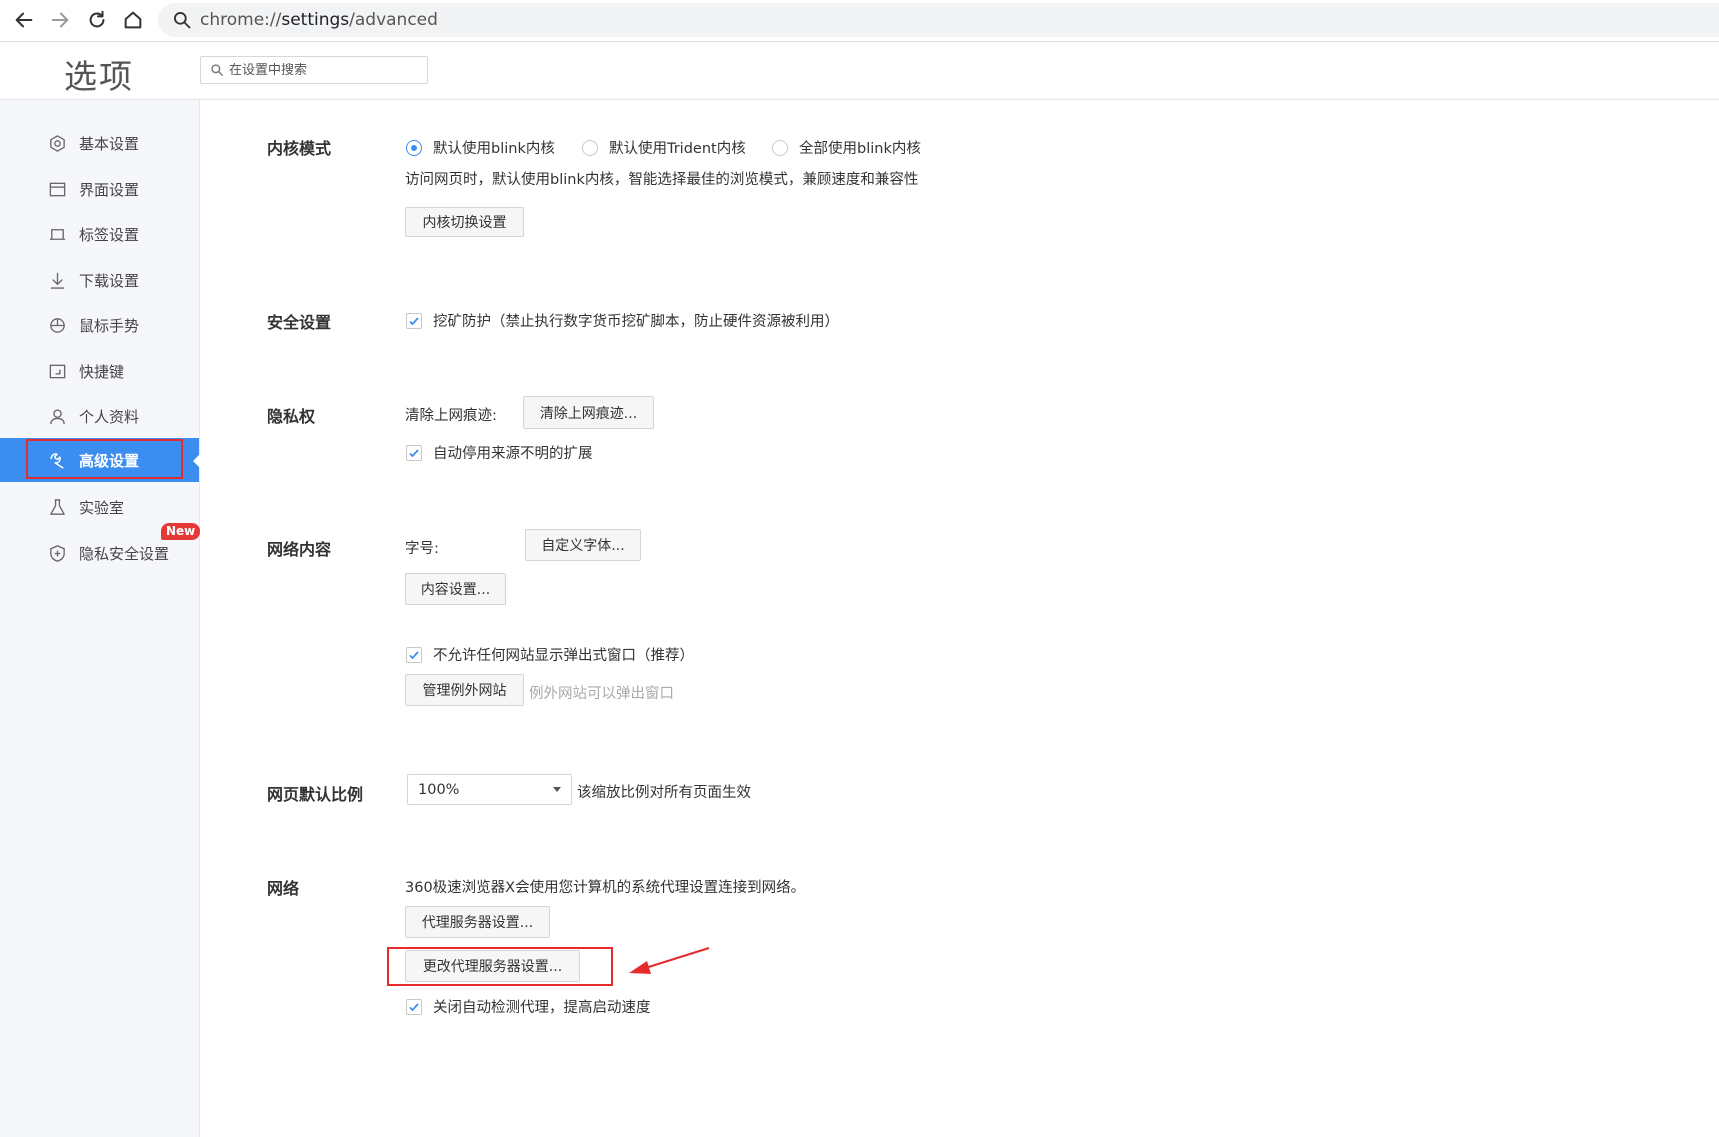  What do you see at coordinates (299, 148) in the screenshot?
I see `section-title-kernel: 内核模式` at bounding box center [299, 148].